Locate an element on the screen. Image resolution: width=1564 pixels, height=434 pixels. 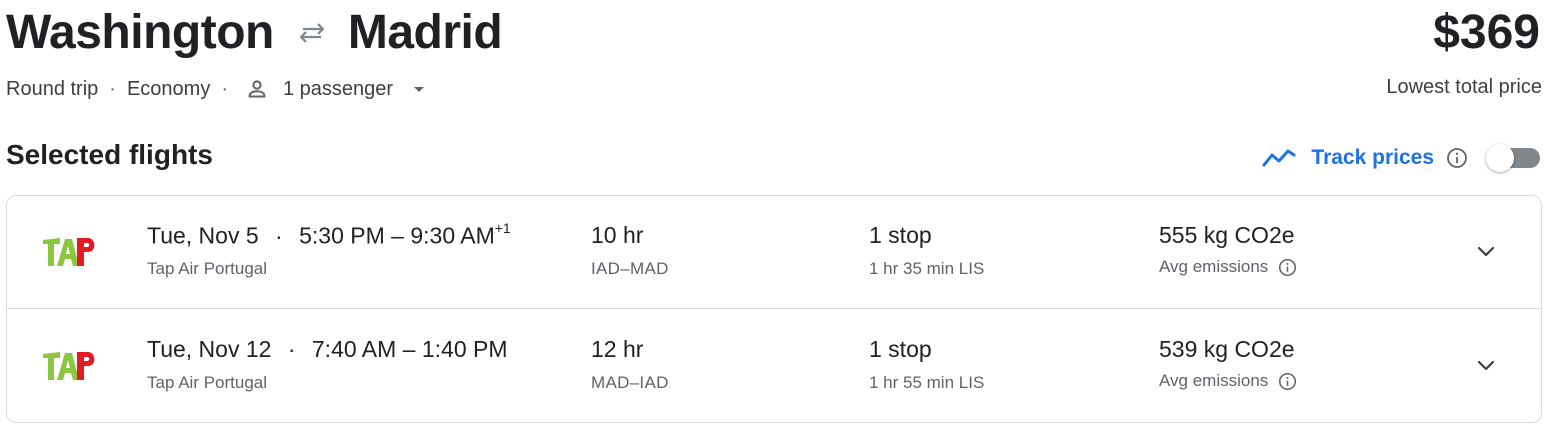
flight-route: IAD–MAD is located at coordinates (630, 268).